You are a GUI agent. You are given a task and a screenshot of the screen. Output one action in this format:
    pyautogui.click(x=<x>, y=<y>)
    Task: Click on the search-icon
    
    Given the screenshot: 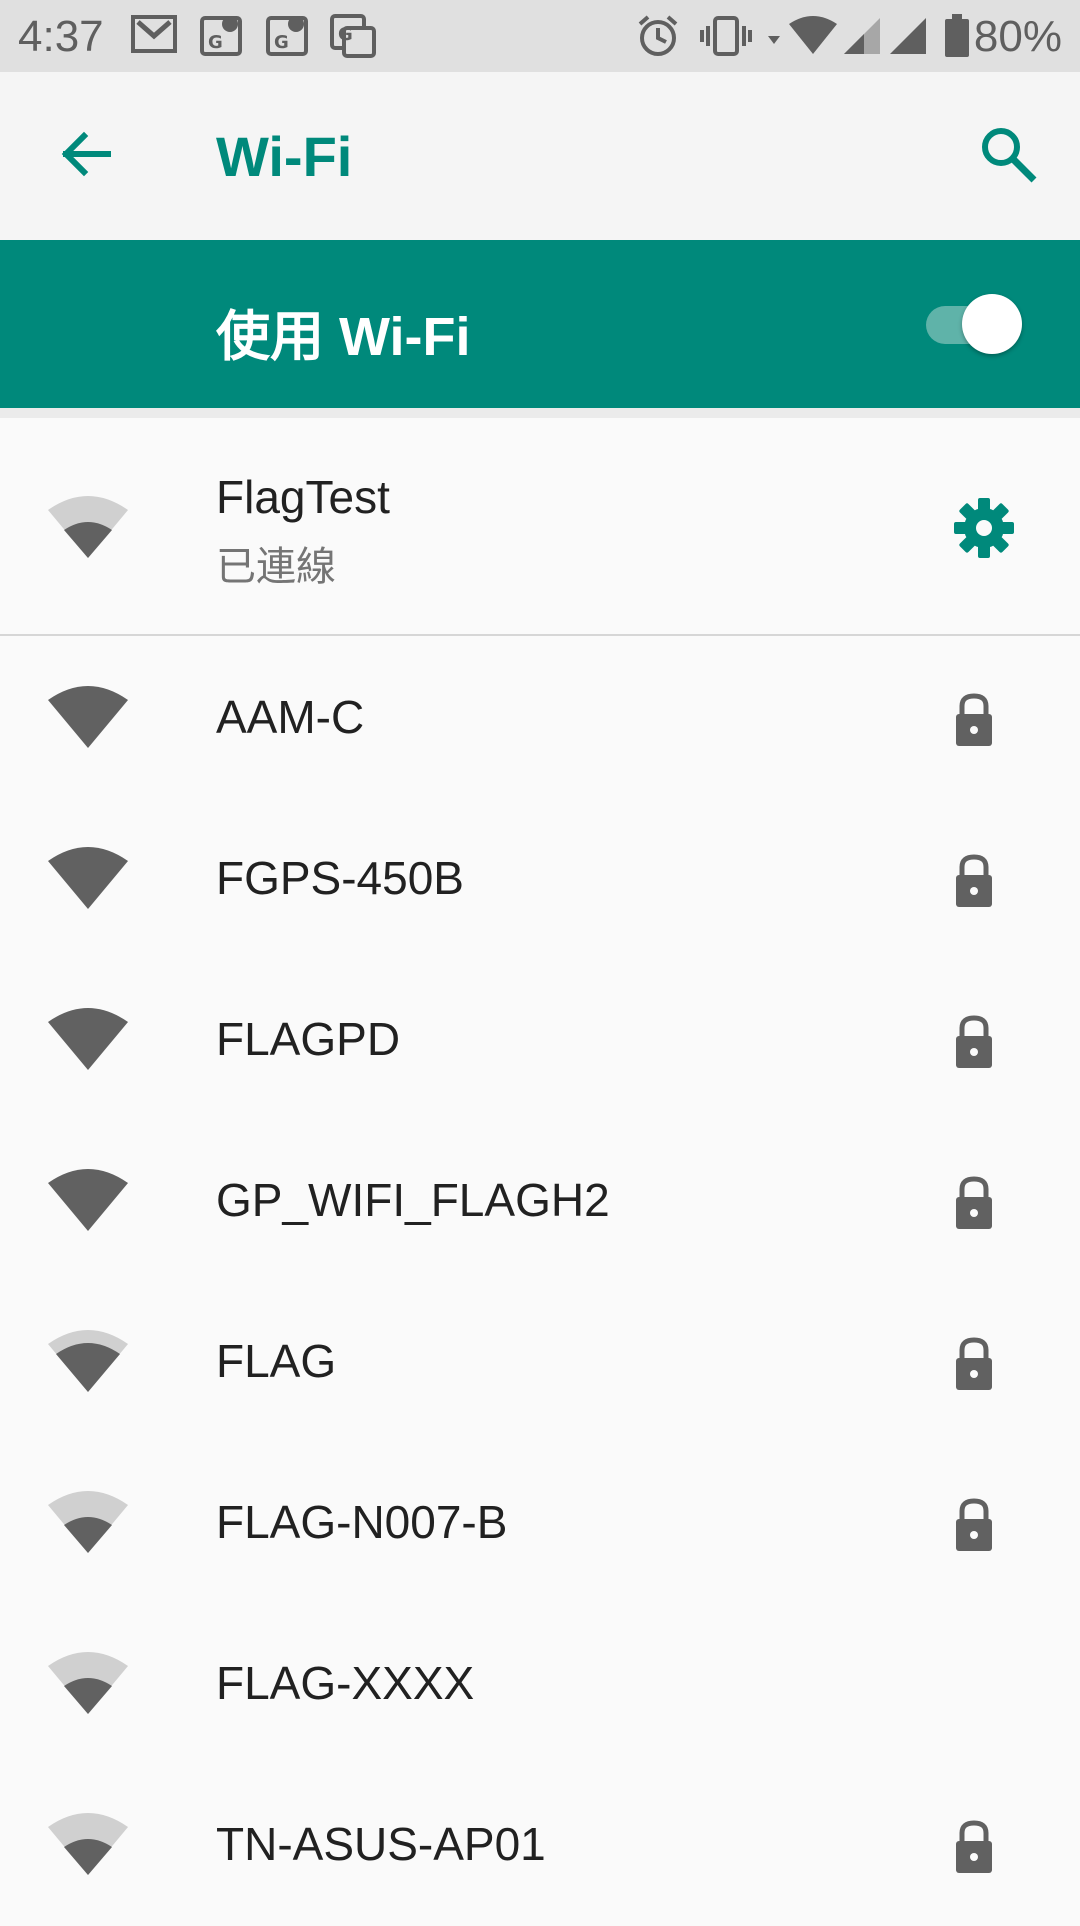 What is the action you would take?
    pyautogui.click(x=1008, y=154)
    